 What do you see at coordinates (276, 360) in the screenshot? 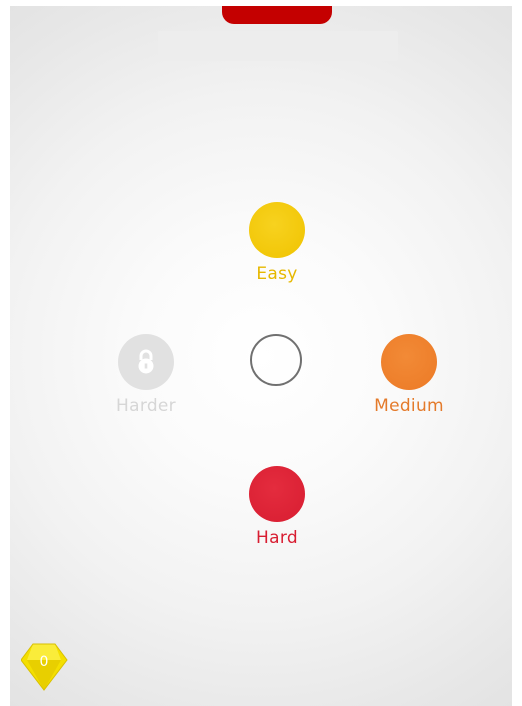
I see `center-selector-ring` at bounding box center [276, 360].